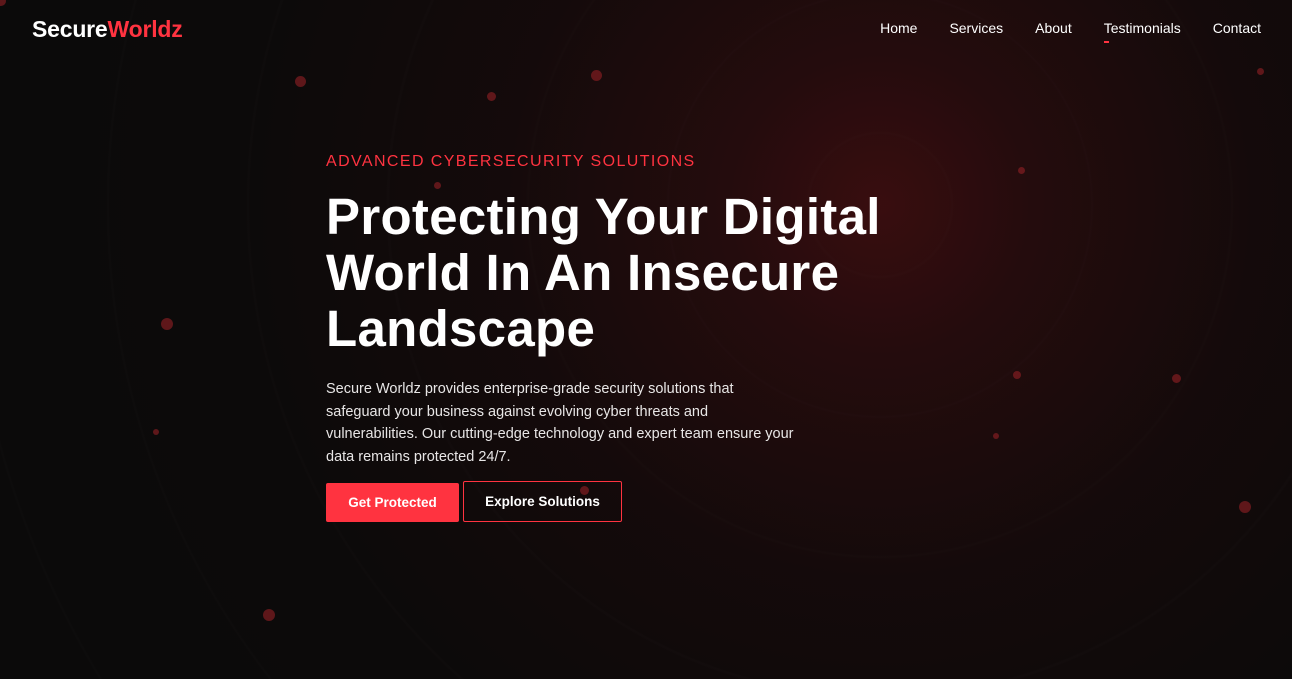  What do you see at coordinates (392, 502) in the screenshot?
I see `get-protected-button: Get Protected` at bounding box center [392, 502].